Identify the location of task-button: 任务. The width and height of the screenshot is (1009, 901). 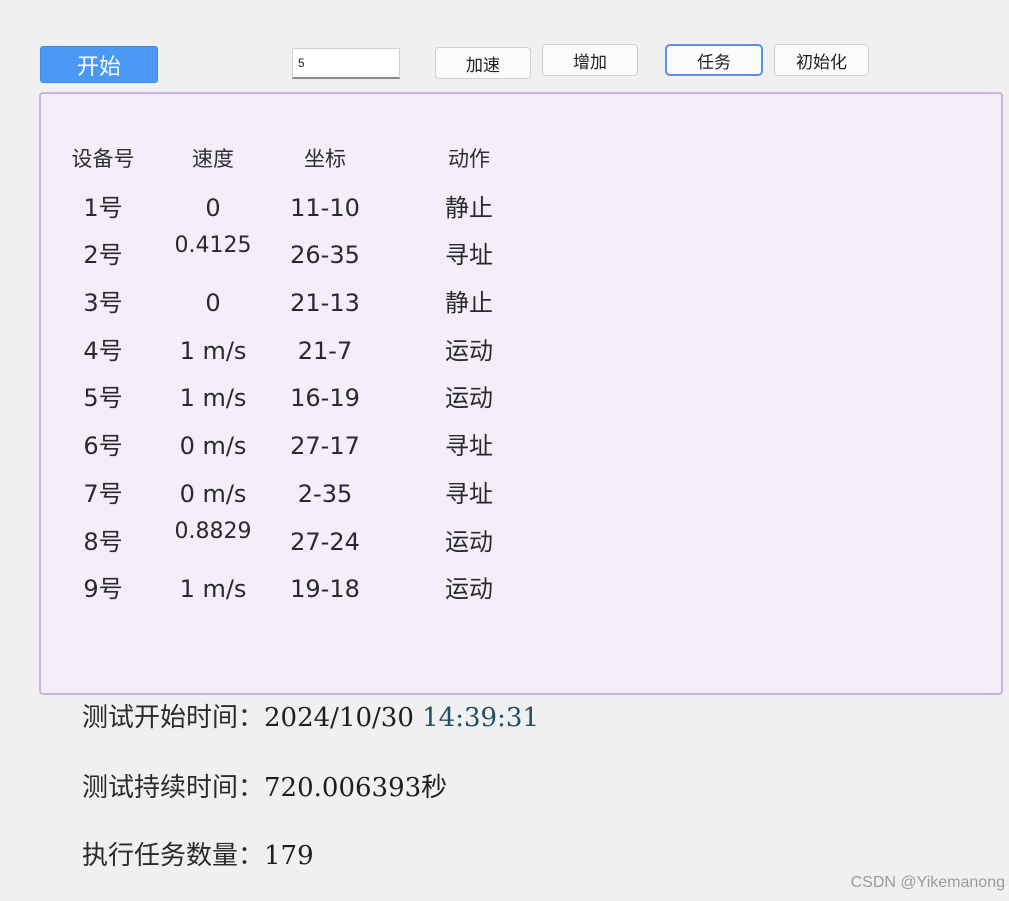
(714, 60).